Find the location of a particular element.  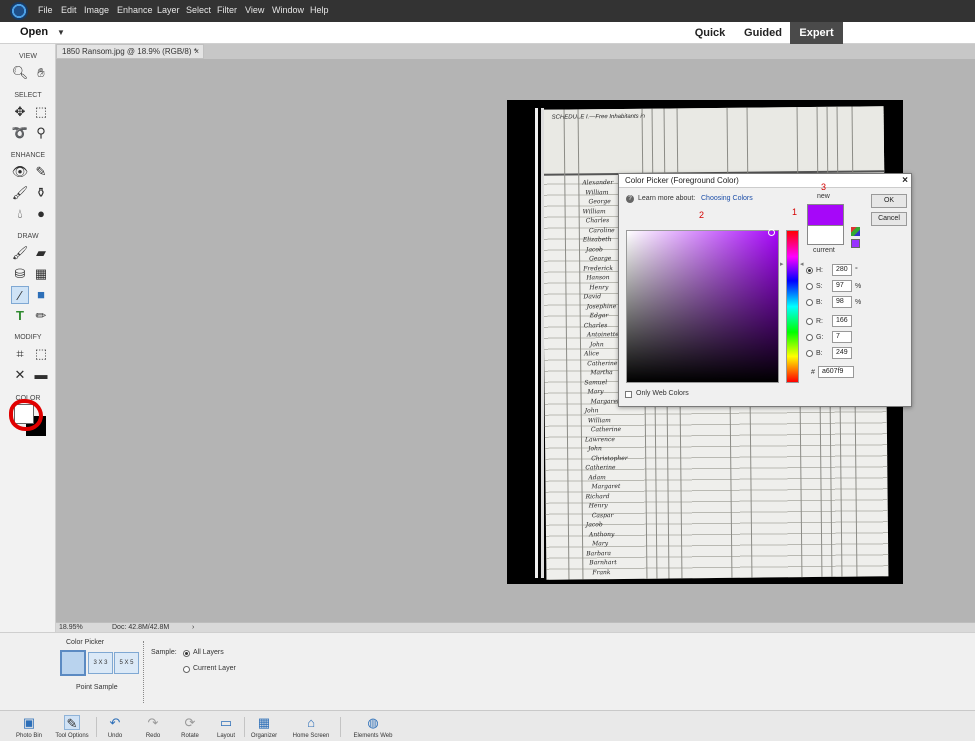

brightness-input: 98 is located at coordinates (842, 302).